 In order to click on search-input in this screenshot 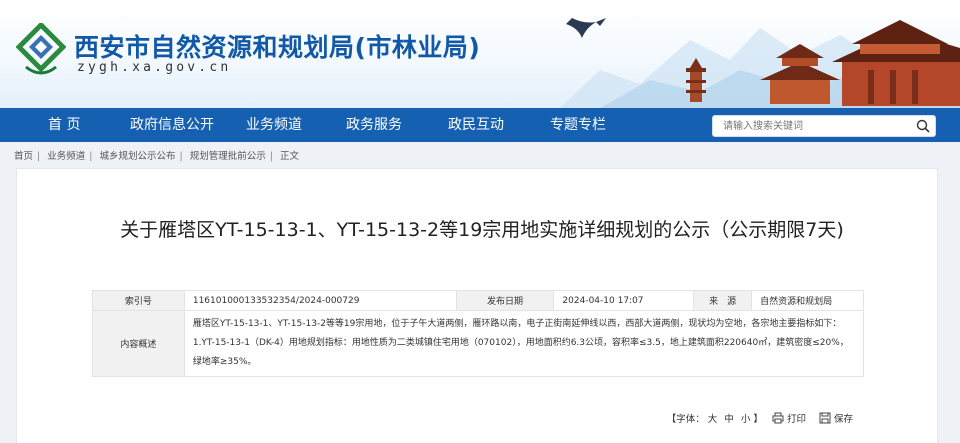, I will do `click(813, 126)`.